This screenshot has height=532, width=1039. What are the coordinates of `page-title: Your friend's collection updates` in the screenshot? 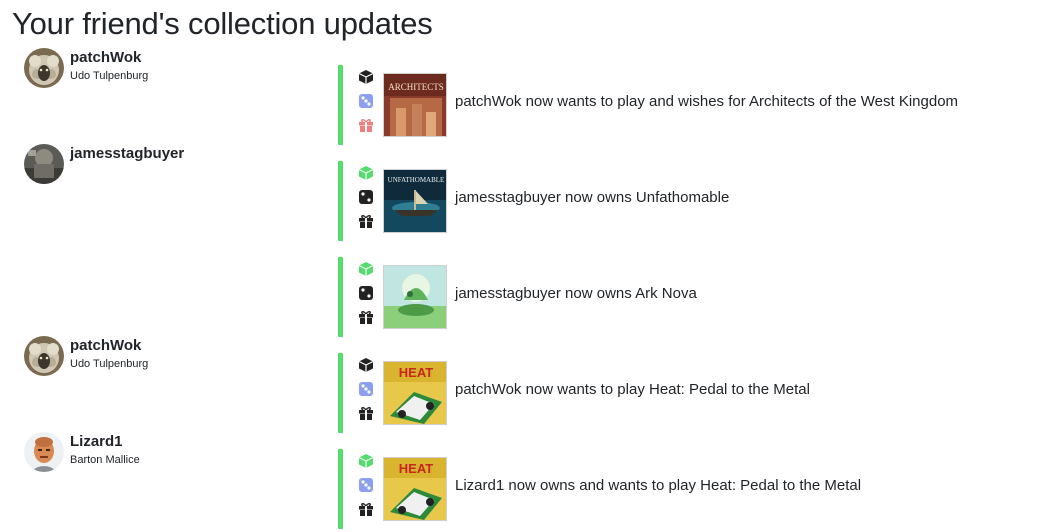 It's located at (222, 23).